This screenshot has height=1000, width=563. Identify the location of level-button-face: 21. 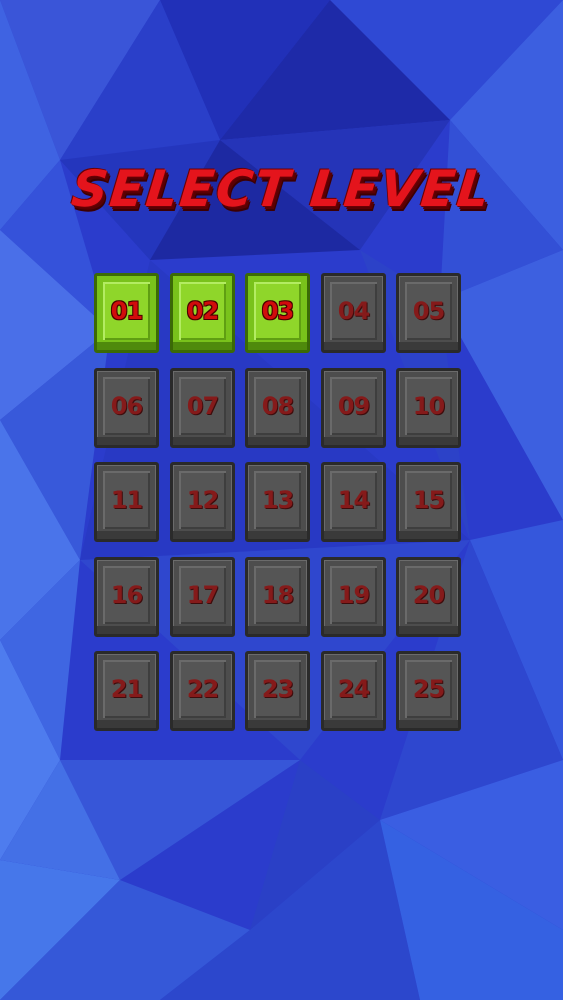
(126, 689).